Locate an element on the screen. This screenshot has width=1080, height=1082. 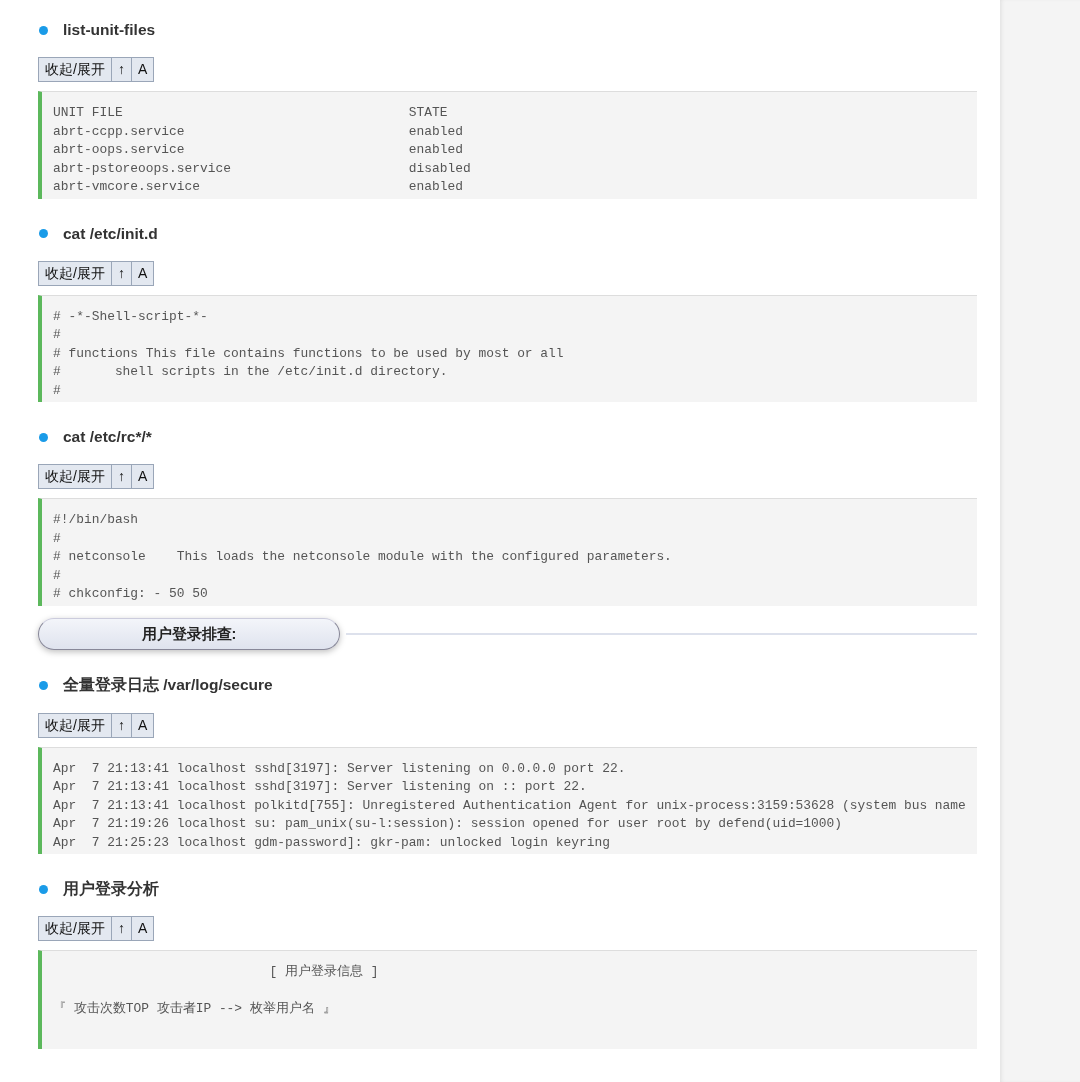
command-heading: list-unit-files is located at coordinates (109, 30).